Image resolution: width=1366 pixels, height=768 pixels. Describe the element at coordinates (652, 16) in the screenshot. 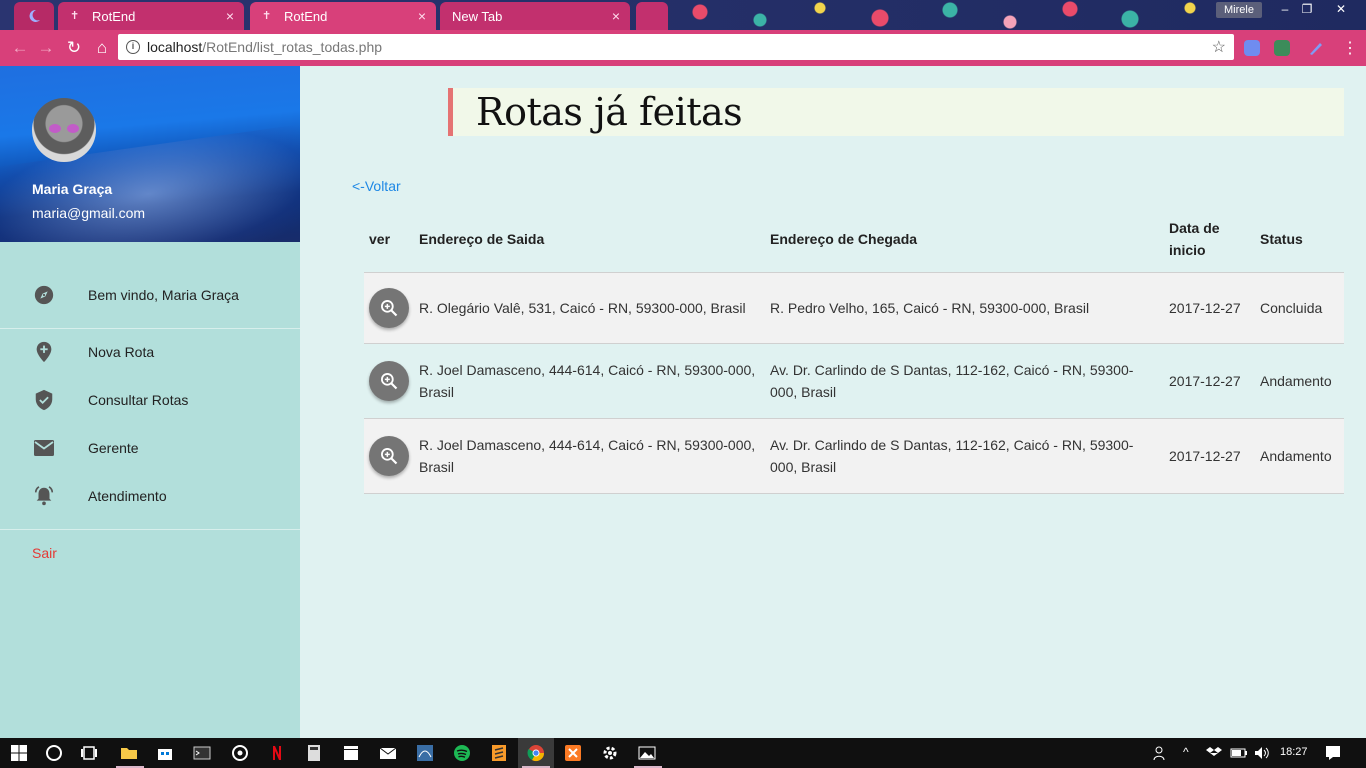

I see `new-tab-button` at that location.